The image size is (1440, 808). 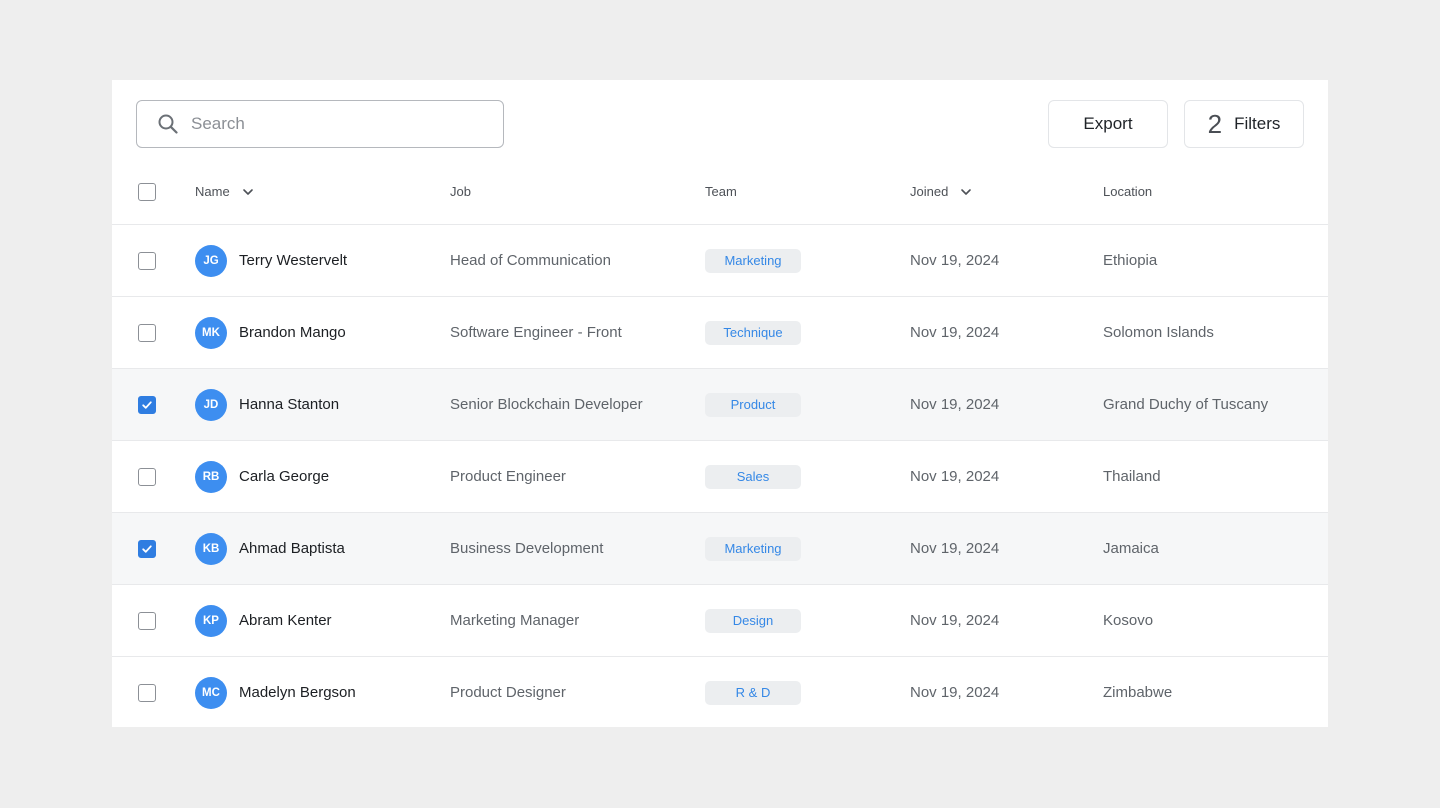 What do you see at coordinates (546, 404) in the screenshot?
I see `job-title: Senior Blockchain Developer` at bounding box center [546, 404].